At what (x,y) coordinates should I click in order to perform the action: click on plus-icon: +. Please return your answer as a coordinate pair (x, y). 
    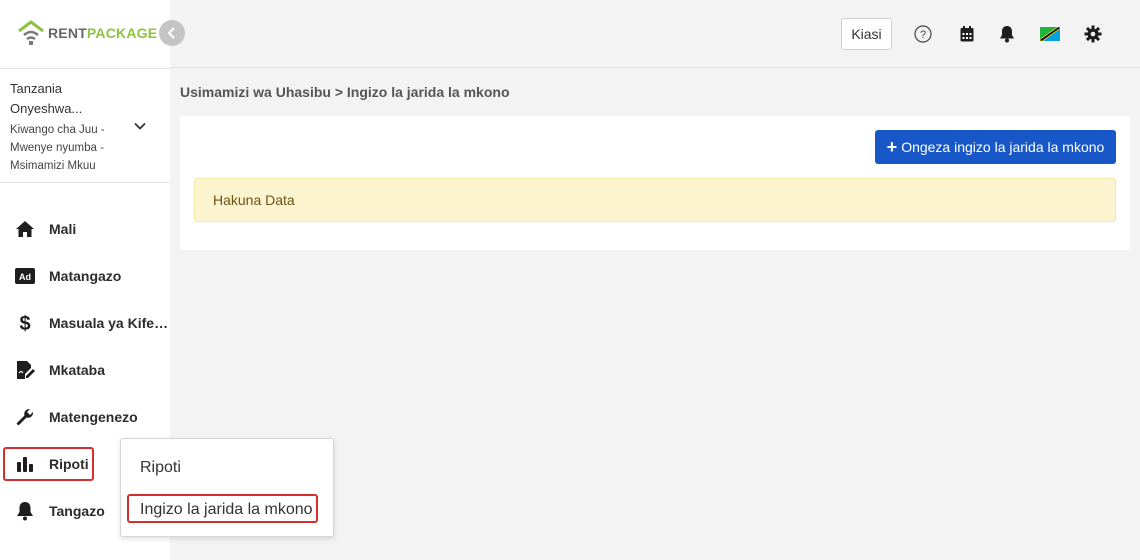
    Looking at the image, I should click on (892, 147).